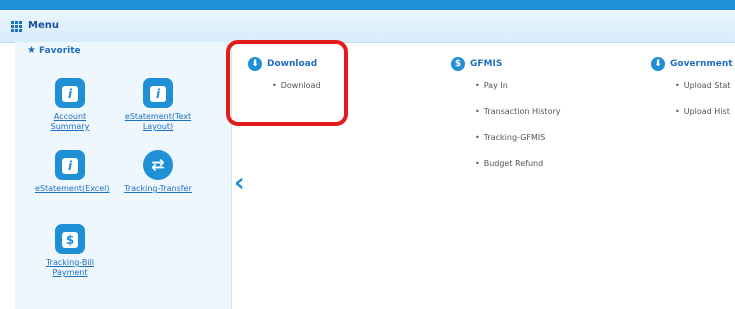 Image resolution: width=735 pixels, height=309 pixels. What do you see at coordinates (43, 25) in the screenshot?
I see `menu-title: Menu` at bounding box center [43, 25].